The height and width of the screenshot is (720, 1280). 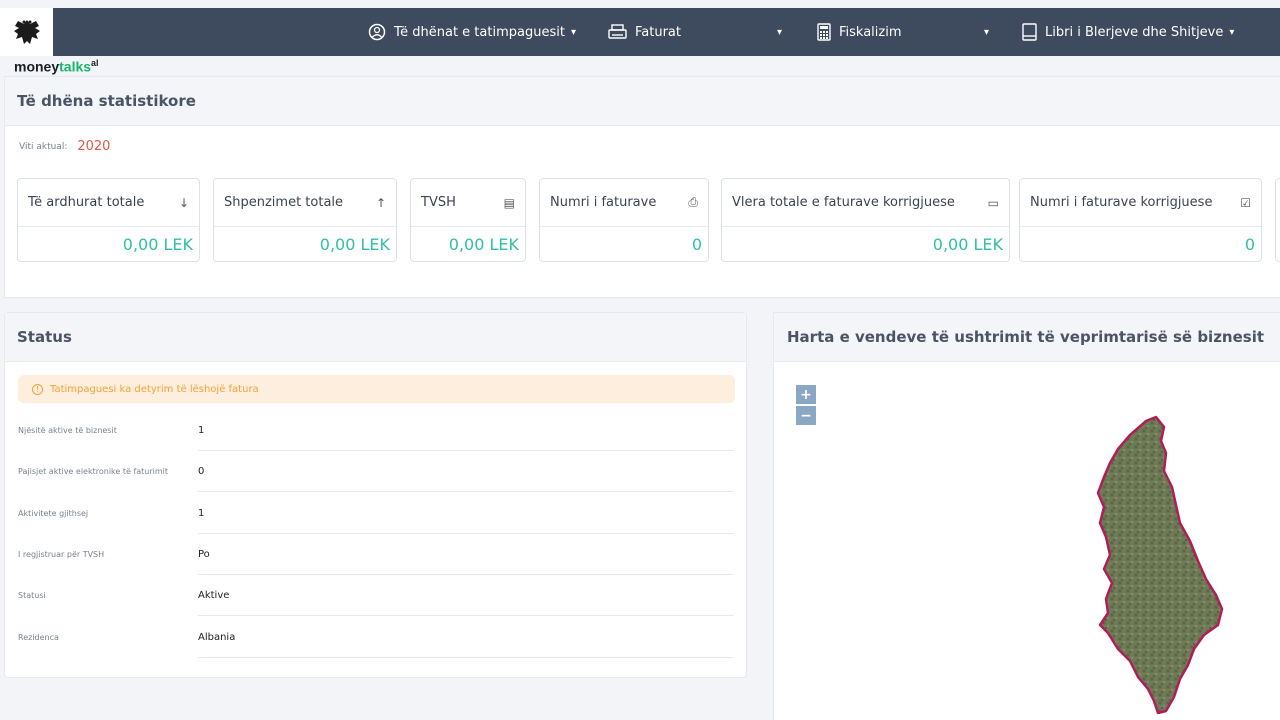 I want to click on stat-invoice-count: Numri i faturave ⎙ 0, so click(x=624, y=220).